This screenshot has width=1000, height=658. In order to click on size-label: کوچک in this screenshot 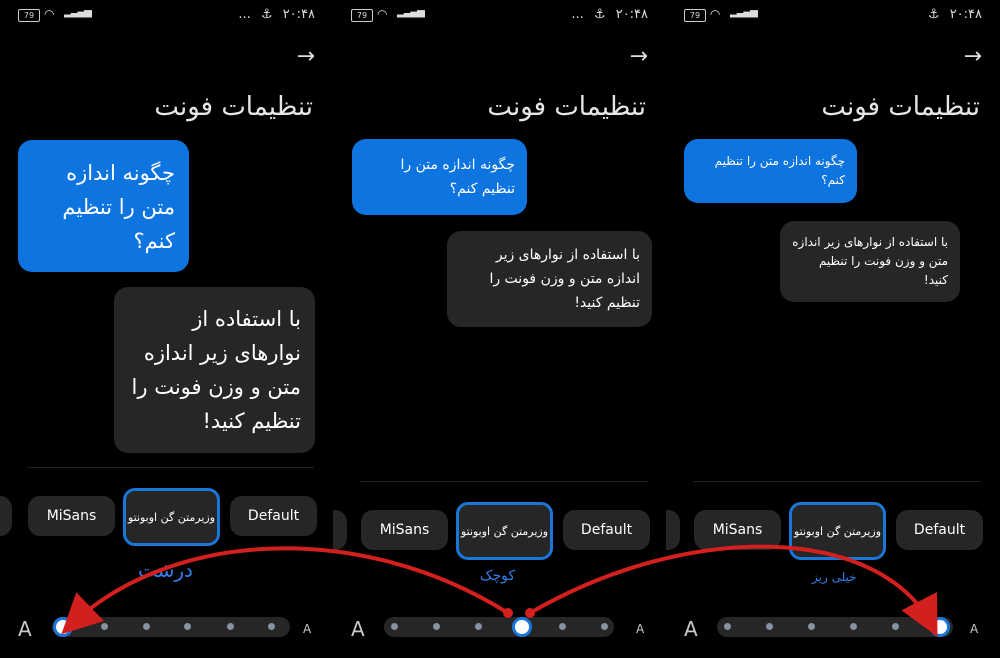, I will do `click(498, 576)`.